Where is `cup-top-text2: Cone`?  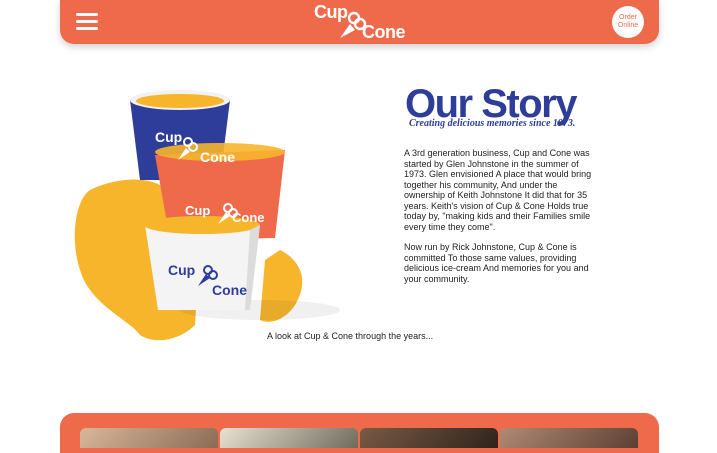 cup-top-text2: Cone is located at coordinates (217, 157).